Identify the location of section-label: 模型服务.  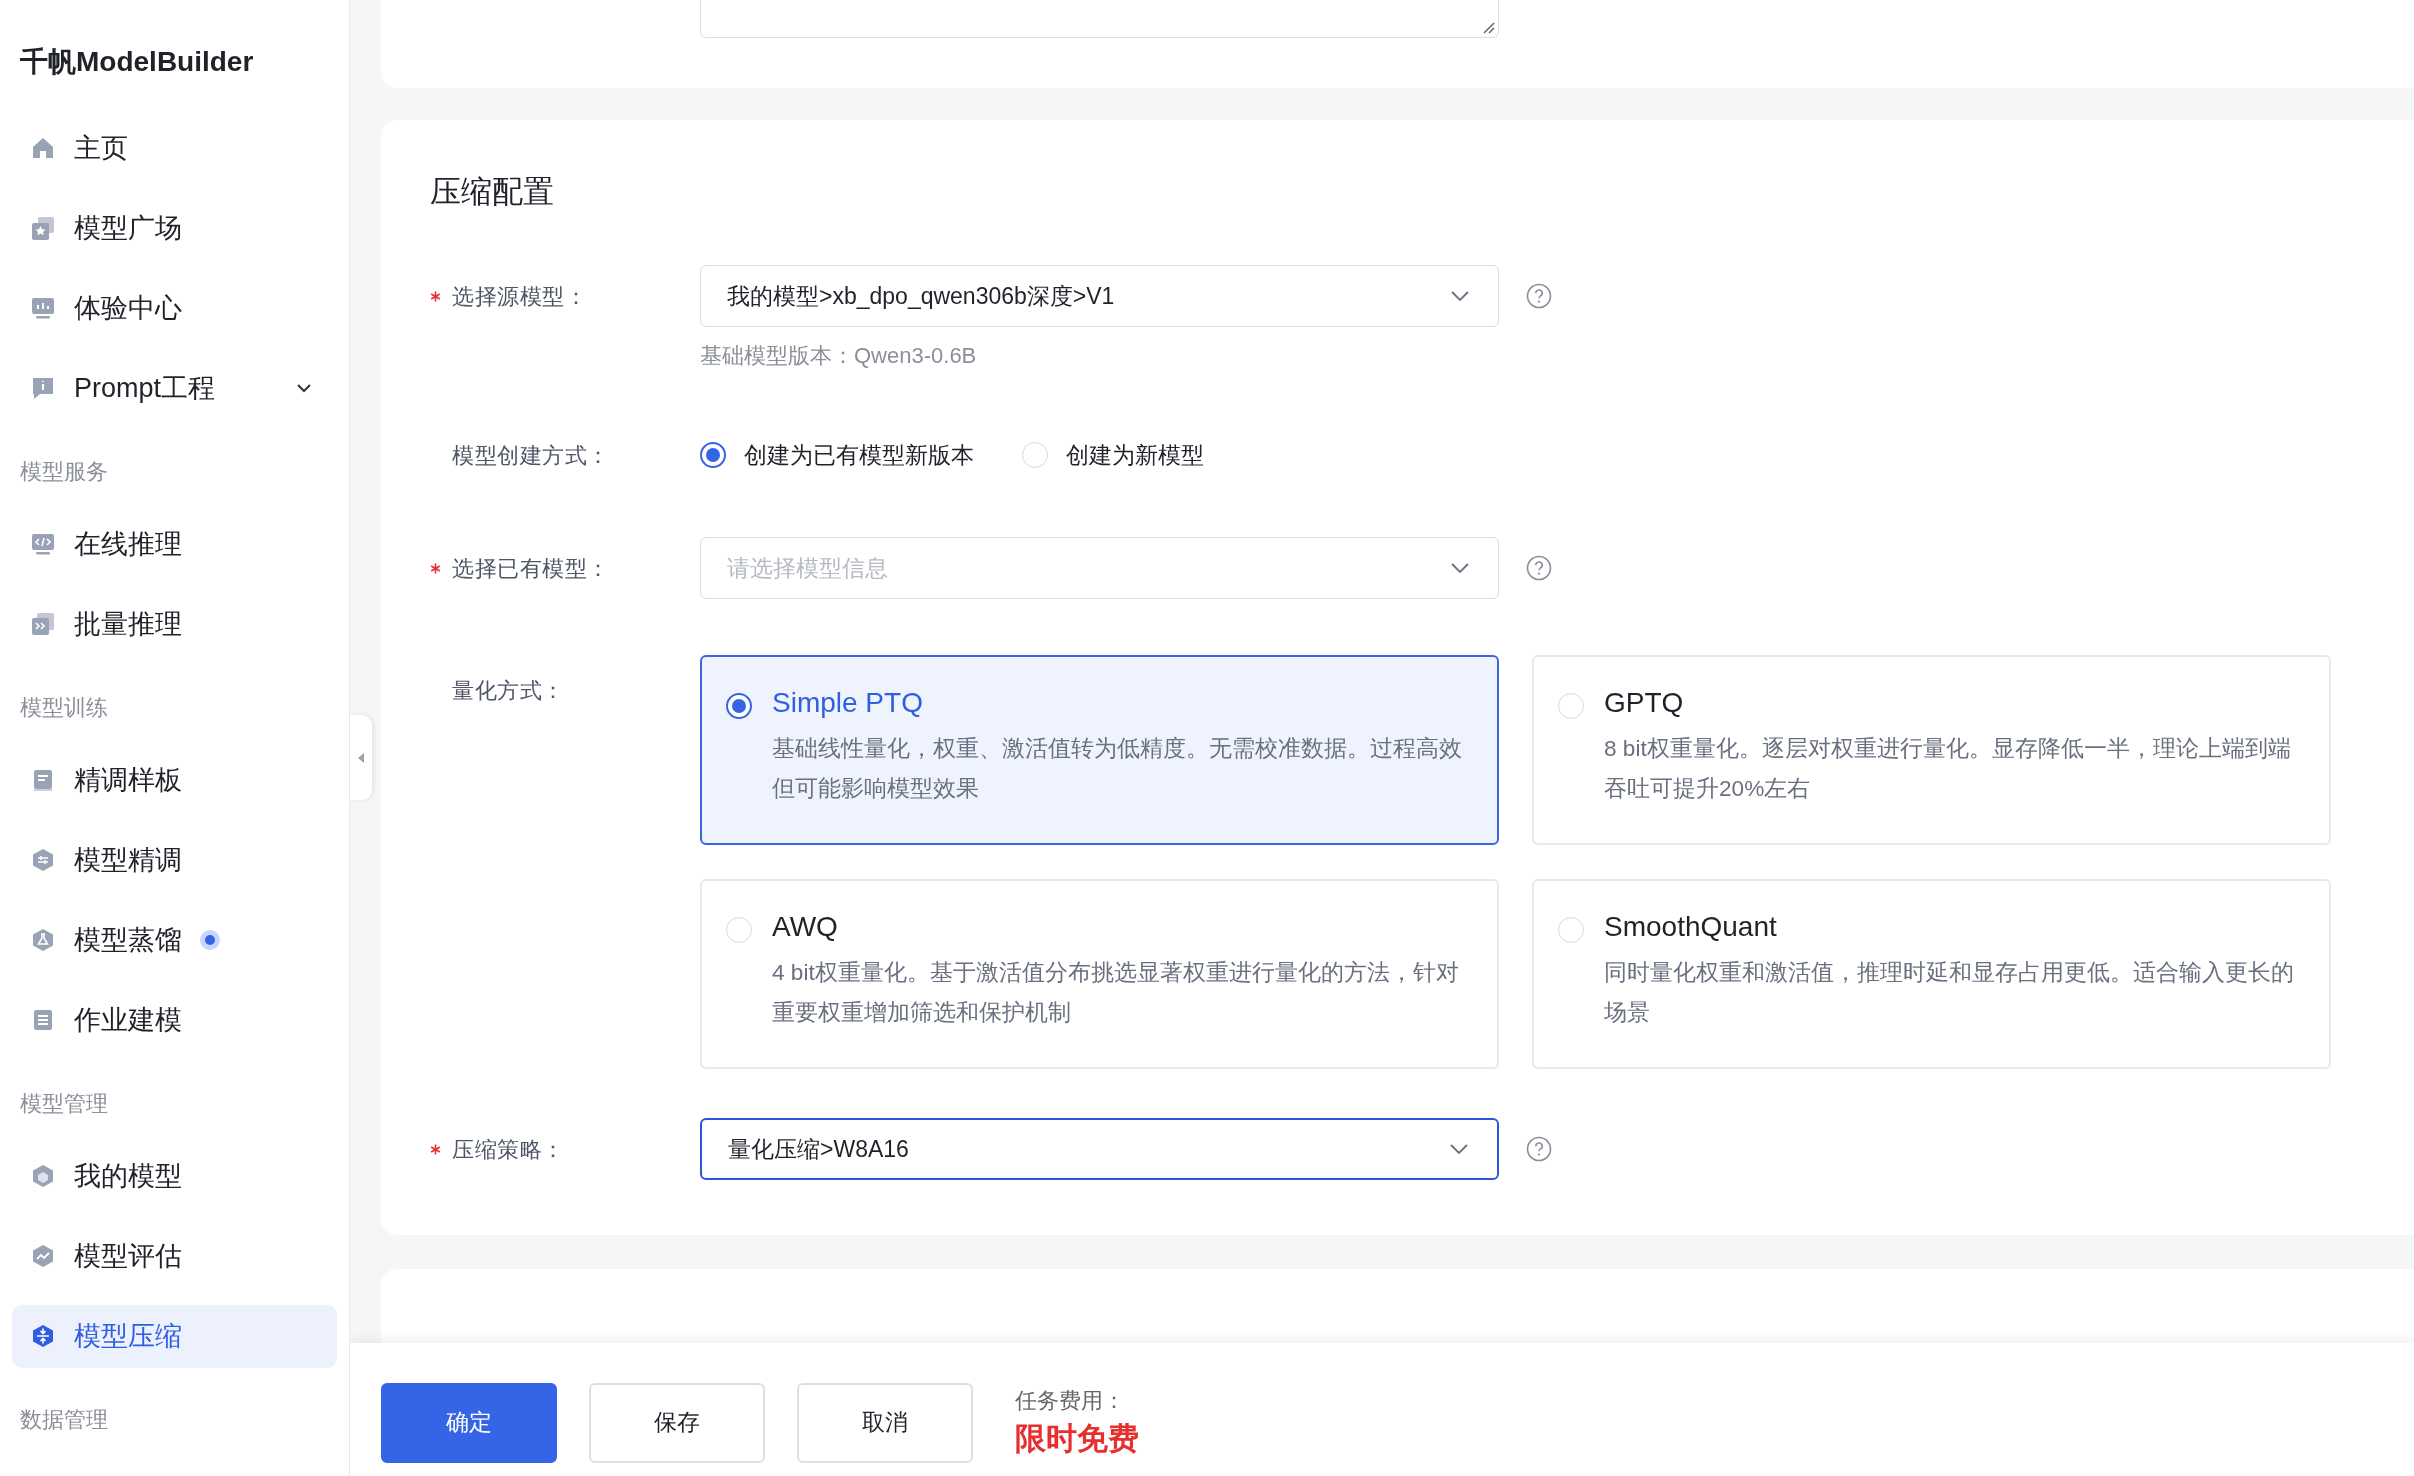
(64, 471).